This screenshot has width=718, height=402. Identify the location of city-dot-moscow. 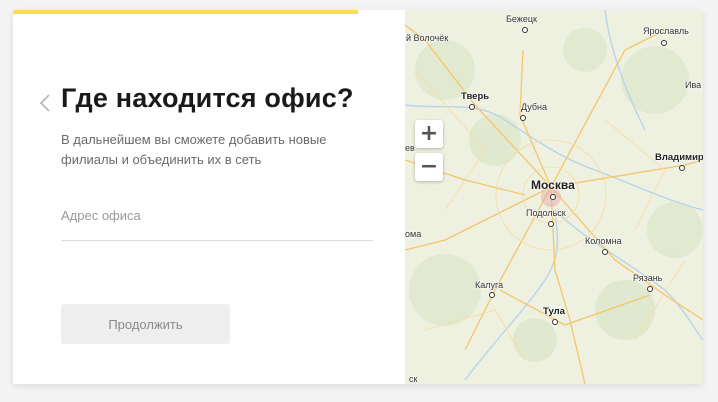
(553, 197).